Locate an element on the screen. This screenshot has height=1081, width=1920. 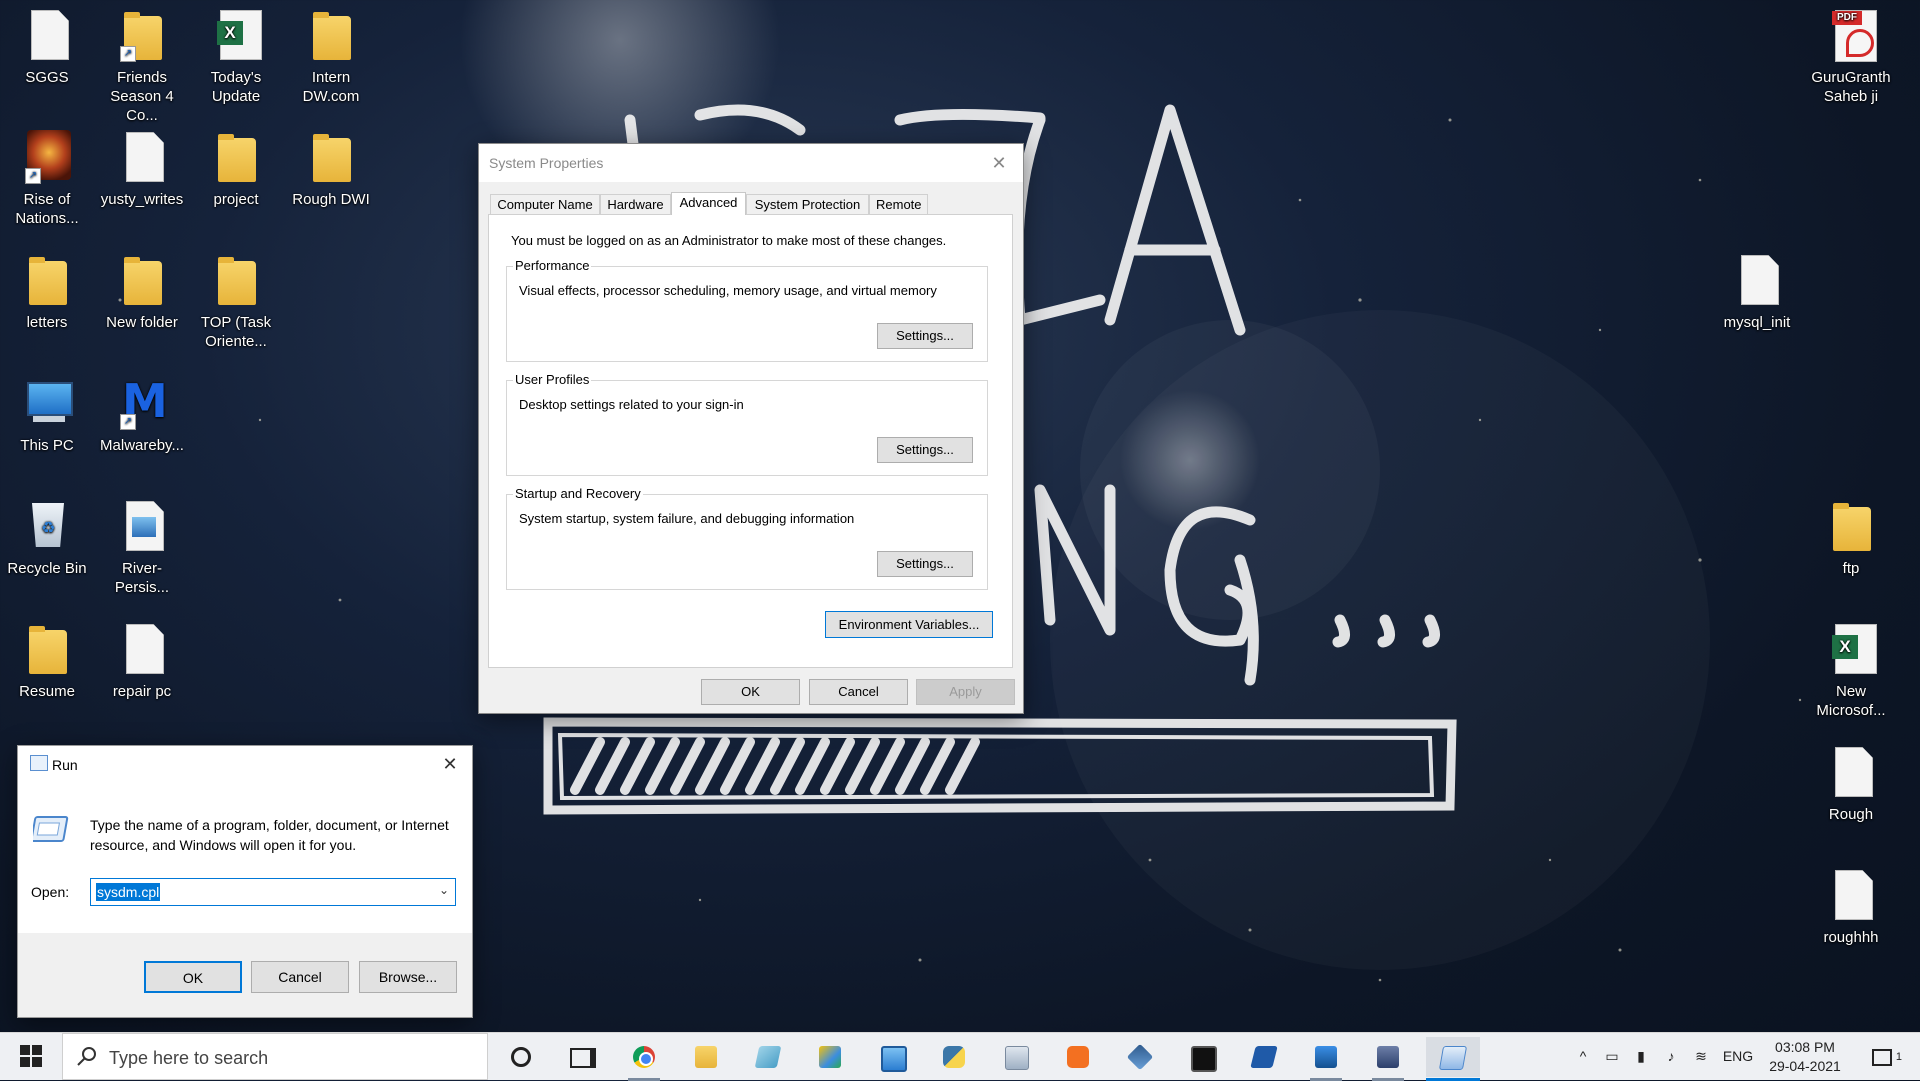
volume-icon: ♪ is located at coordinates (1671, 1056).